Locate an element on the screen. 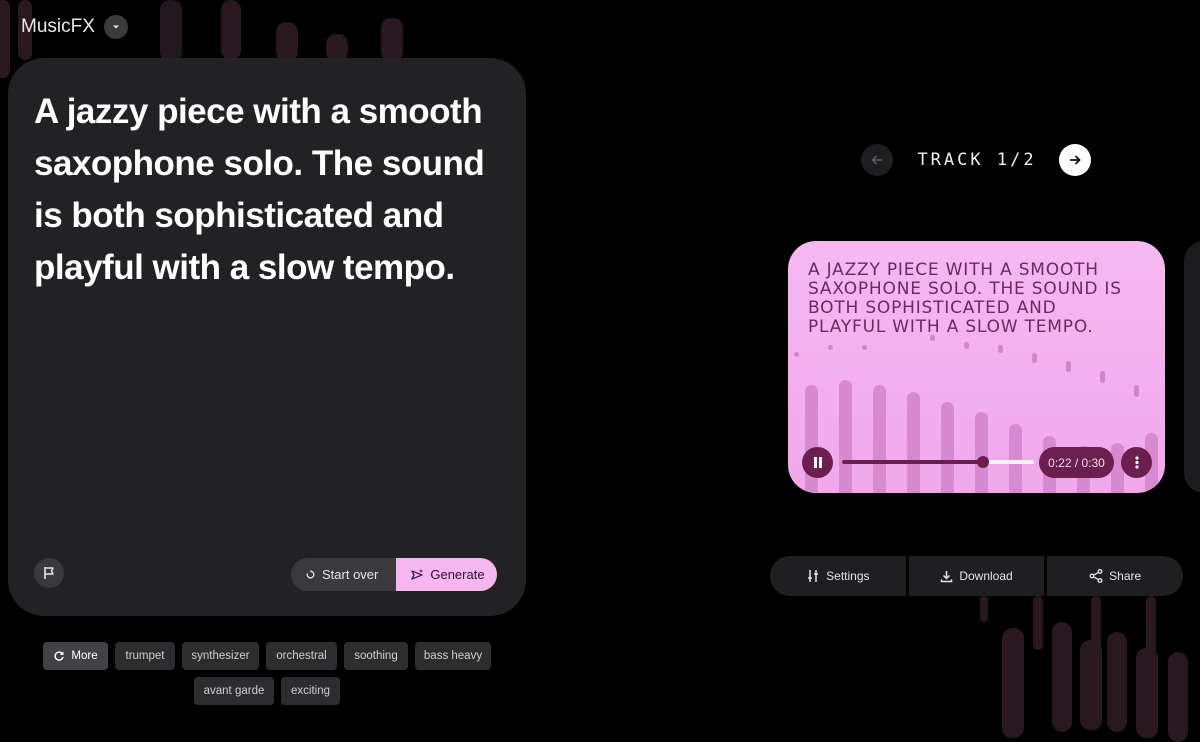 This screenshot has width=1200, height=742. start-over-button: Start over is located at coordinates (344, 574).